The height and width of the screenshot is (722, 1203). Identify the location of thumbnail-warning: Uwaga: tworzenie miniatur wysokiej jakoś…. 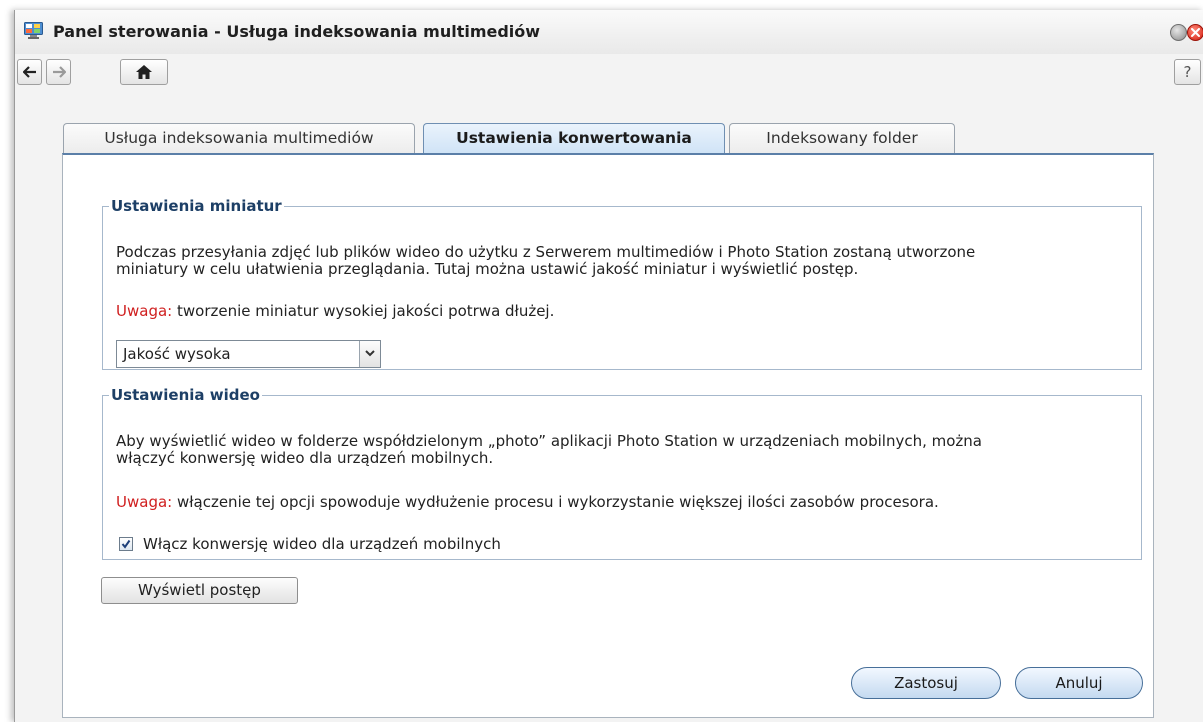
(622, 311).